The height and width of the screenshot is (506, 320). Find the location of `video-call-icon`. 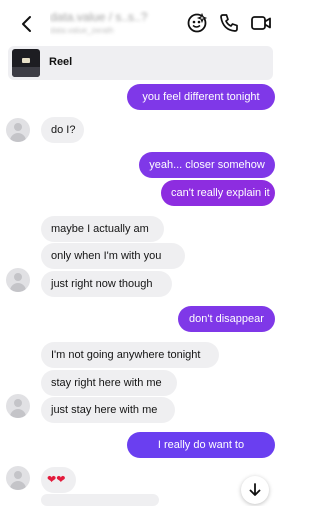

video-call-icon is located at coordinates (261, 23).